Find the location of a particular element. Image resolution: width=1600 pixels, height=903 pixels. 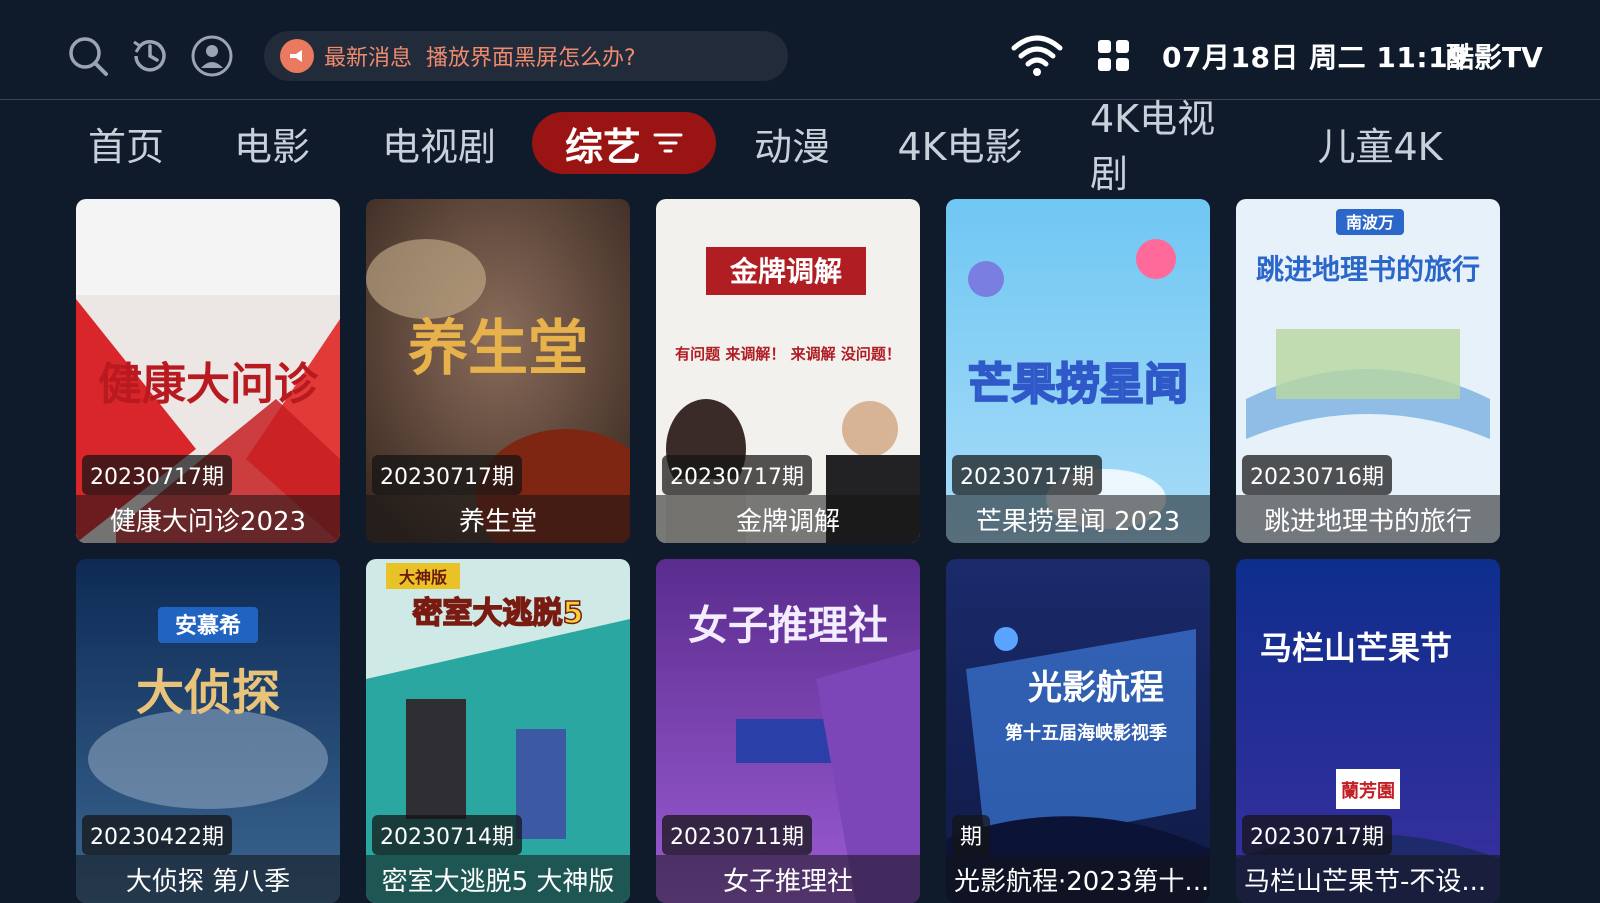

poster-title-text: 马栏山芒果节 is located at coordinates (1356, 648).